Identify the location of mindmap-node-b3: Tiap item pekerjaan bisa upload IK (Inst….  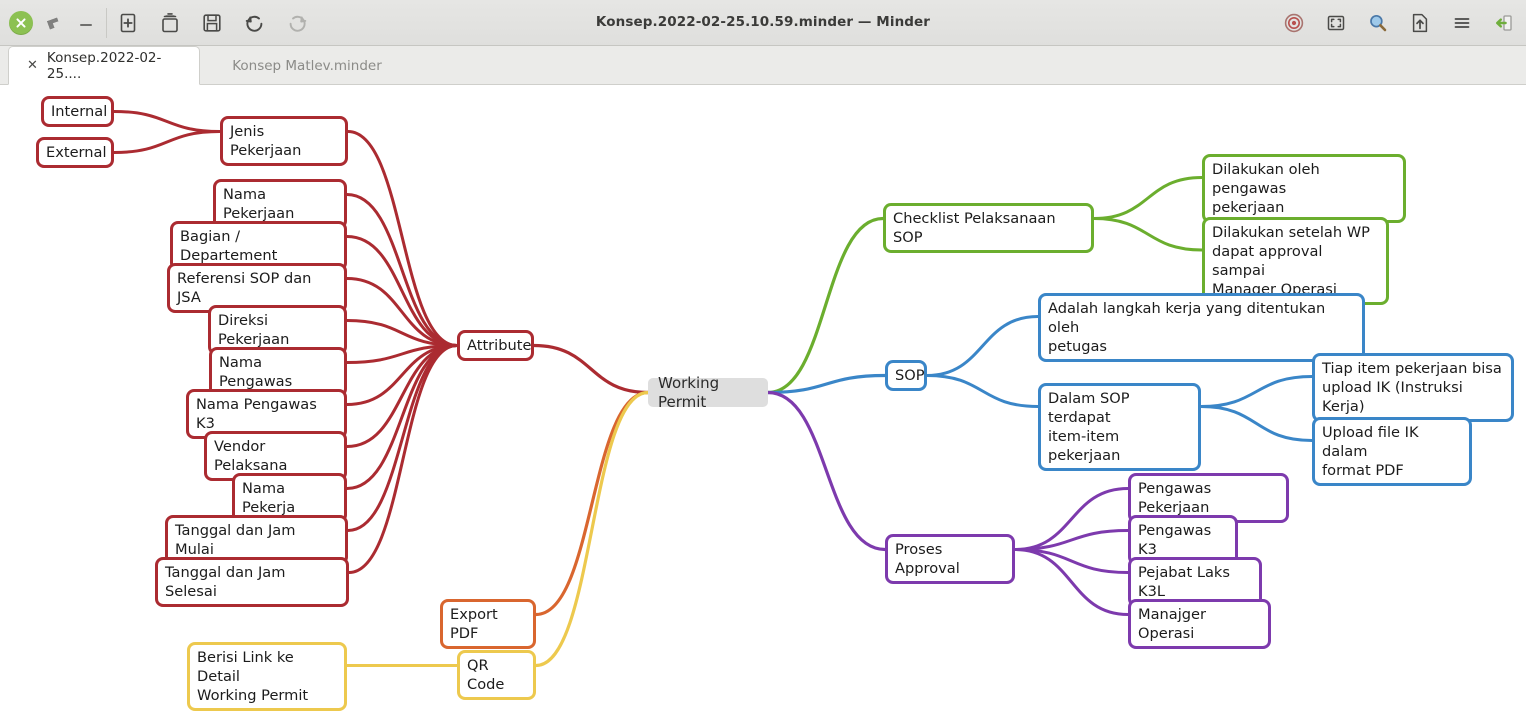
(1413, 387).